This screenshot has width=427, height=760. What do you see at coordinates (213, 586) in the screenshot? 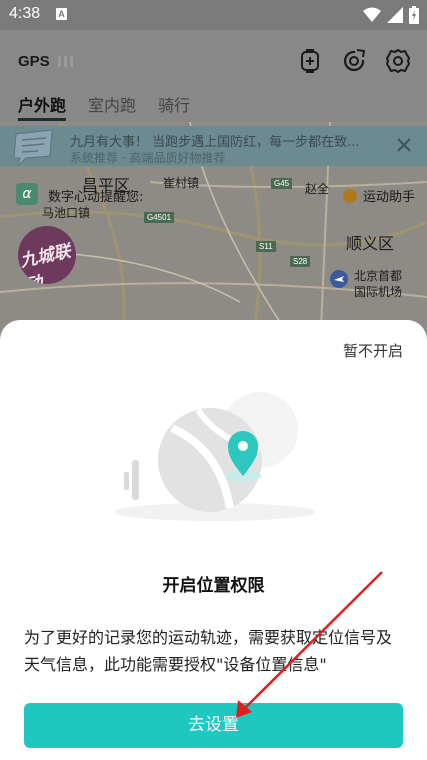
I see `dialog-title: 开启位置权限` at bounding box center [213, 586].